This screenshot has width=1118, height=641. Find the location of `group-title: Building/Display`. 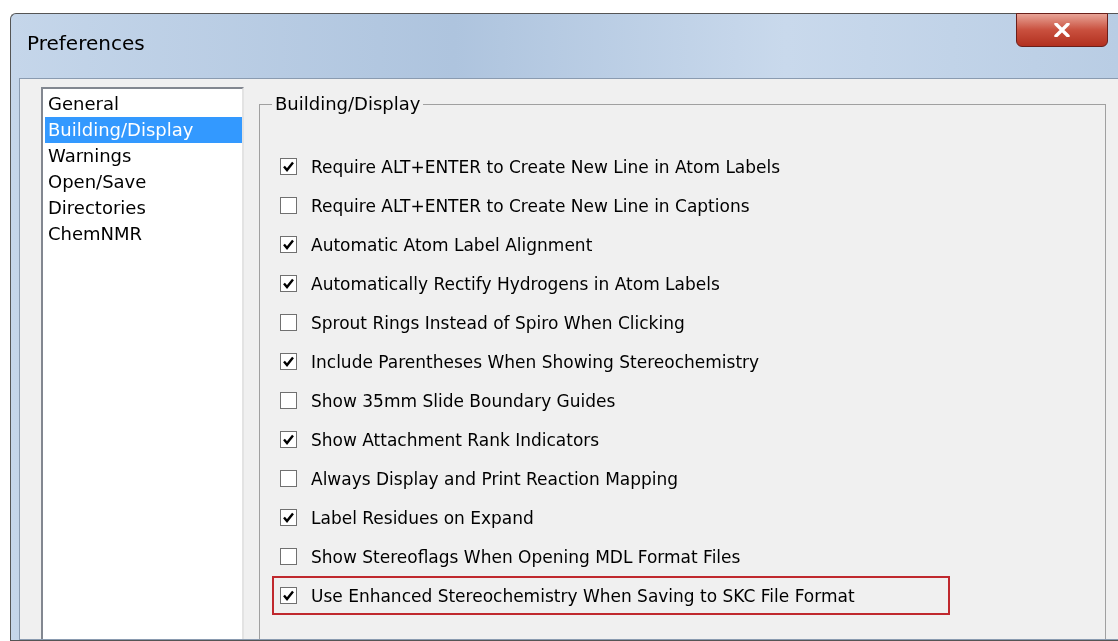

group-title: Building/Display is located at coordinates (348, 103).